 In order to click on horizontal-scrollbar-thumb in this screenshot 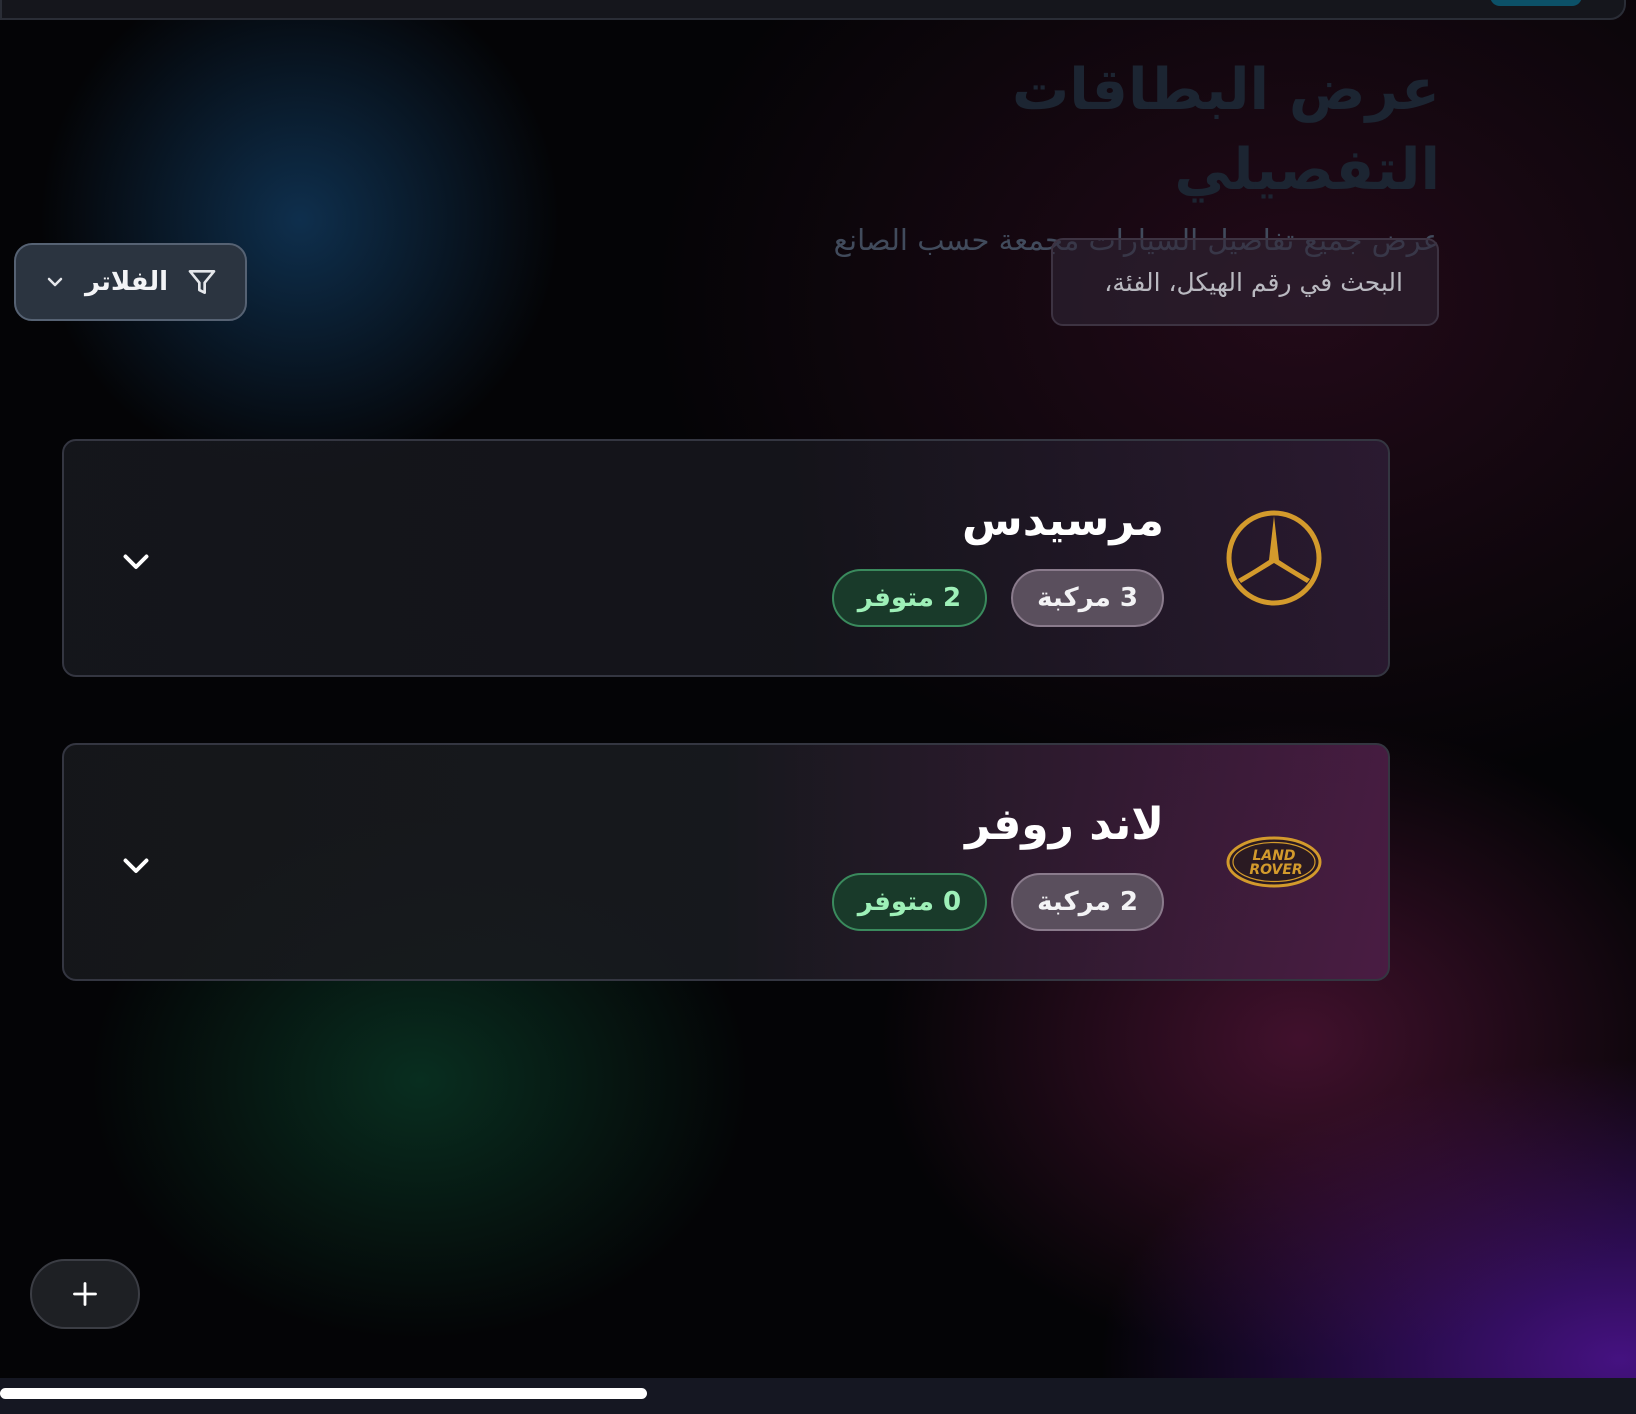, I will do `click(323, 1393)`.